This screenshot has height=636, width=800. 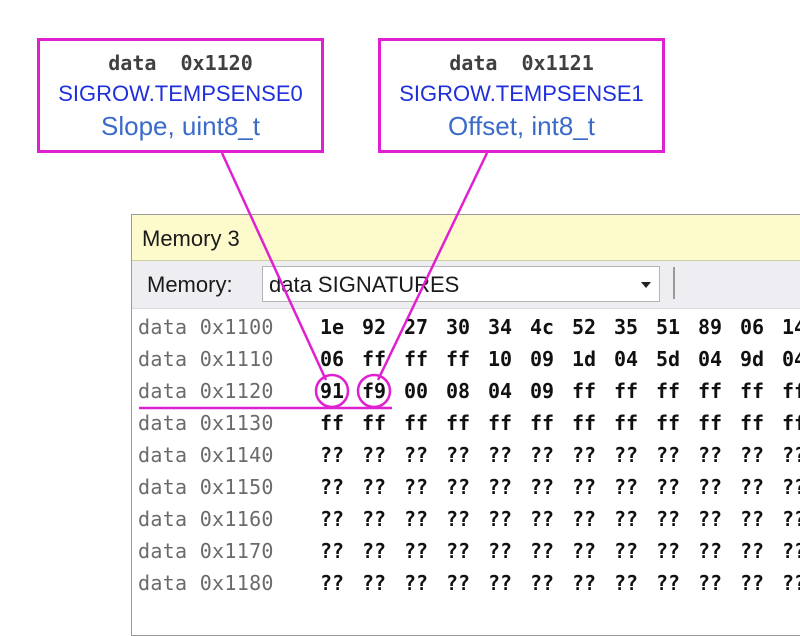 I want to click on memory-byte: 51, so click(x=677, y=327).